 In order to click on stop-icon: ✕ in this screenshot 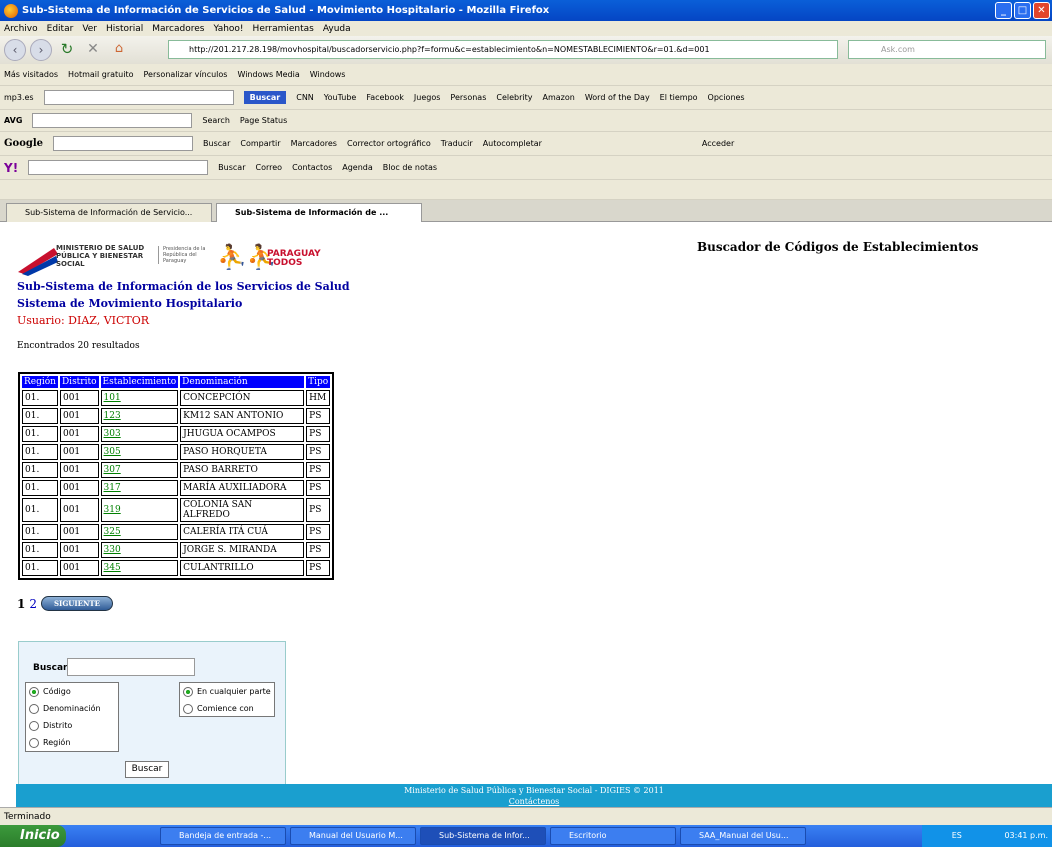, I will do `click(93, 50)`.